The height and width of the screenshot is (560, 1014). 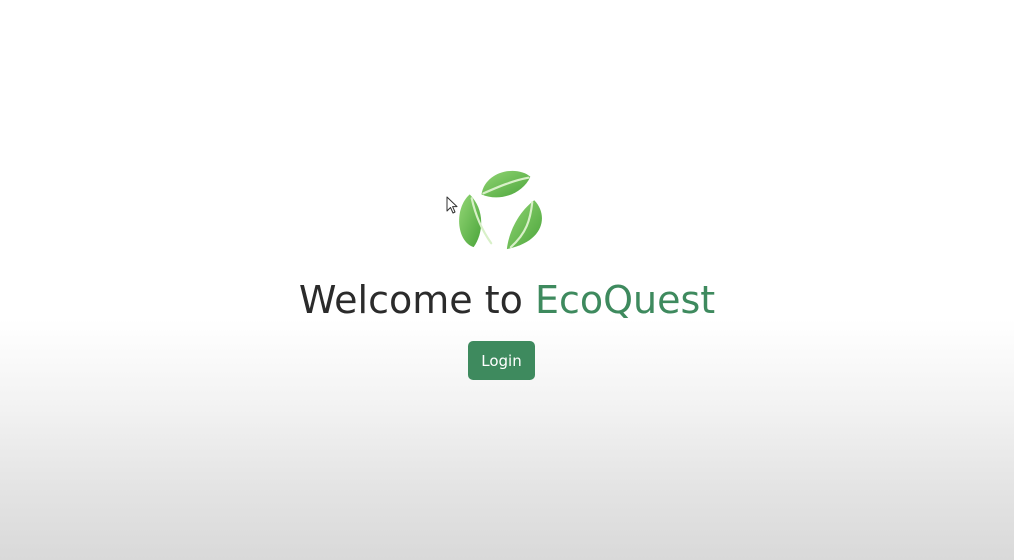 What do you see at coordinates (501, 360) in the screenshot?
I see `login-button: Login` at bounding box center [501, 360].